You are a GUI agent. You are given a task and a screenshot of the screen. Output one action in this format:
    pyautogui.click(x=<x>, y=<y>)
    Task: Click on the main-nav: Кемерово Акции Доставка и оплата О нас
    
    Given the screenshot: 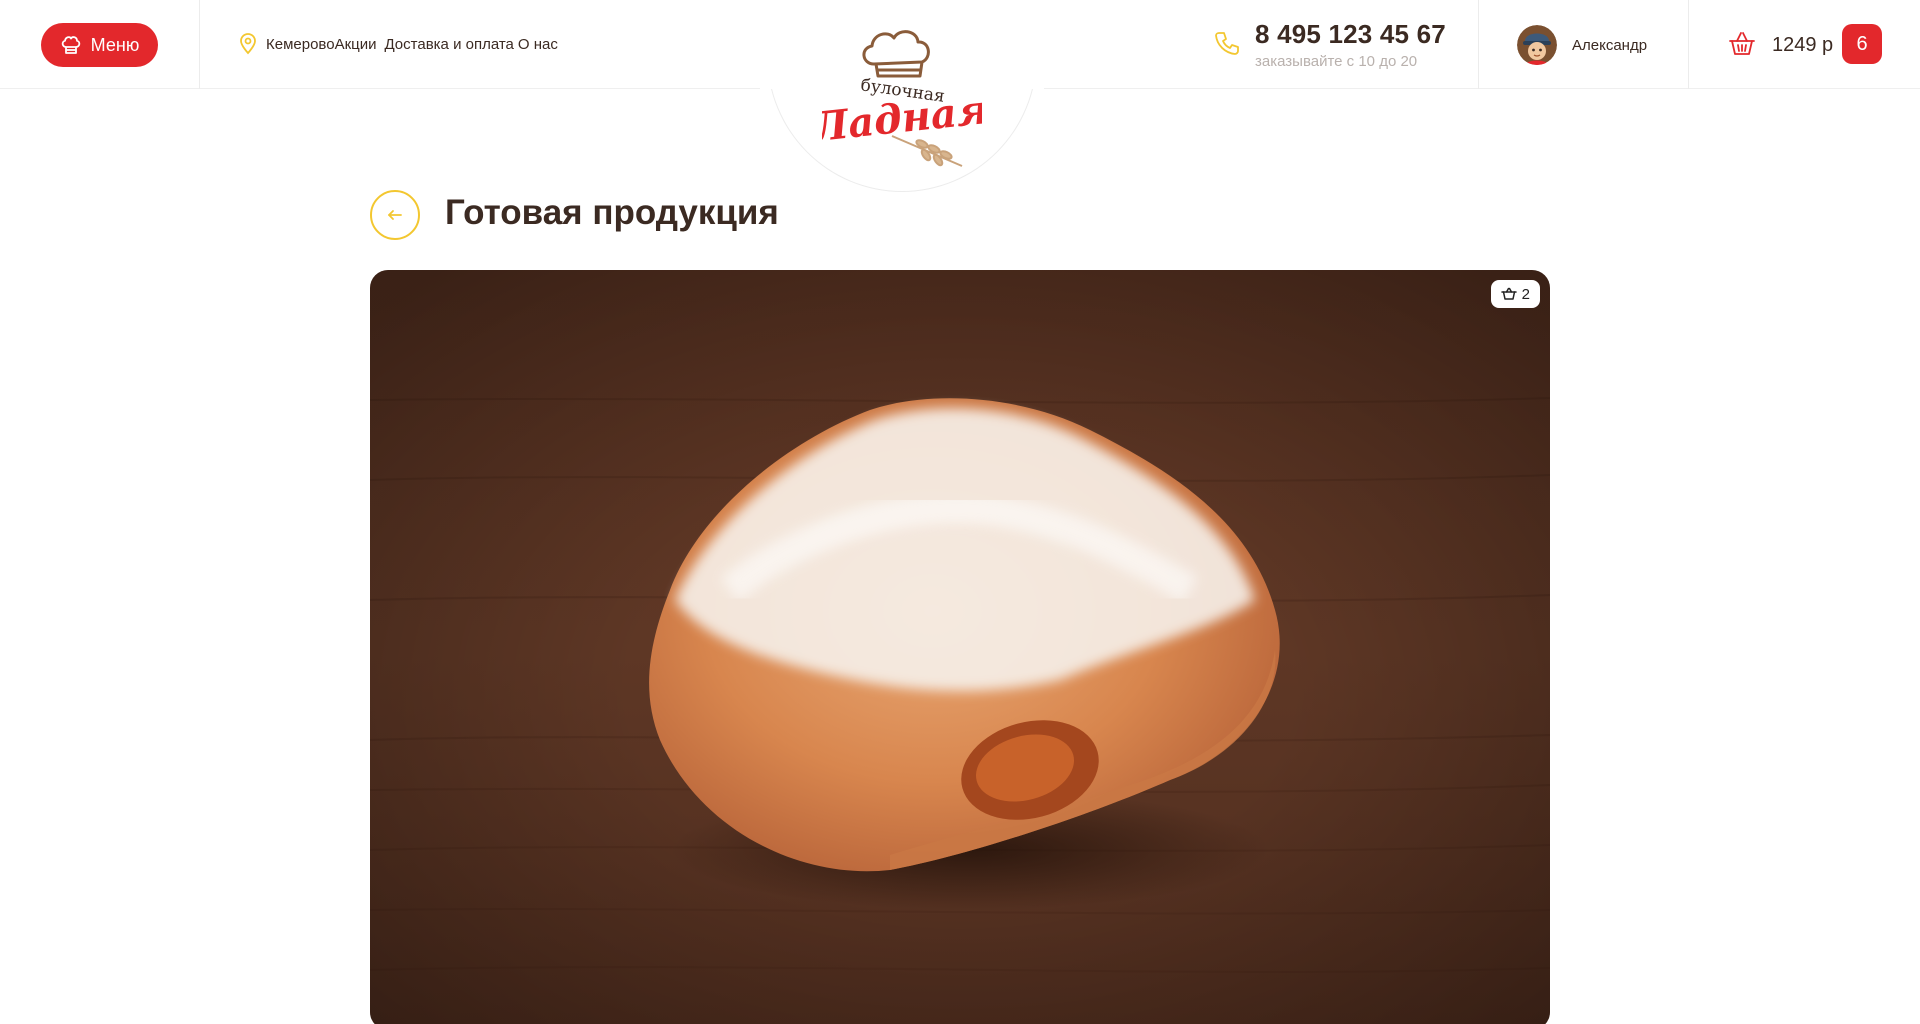 What is the action you would take?
    pyautogui.click(x=398, y=44)
    